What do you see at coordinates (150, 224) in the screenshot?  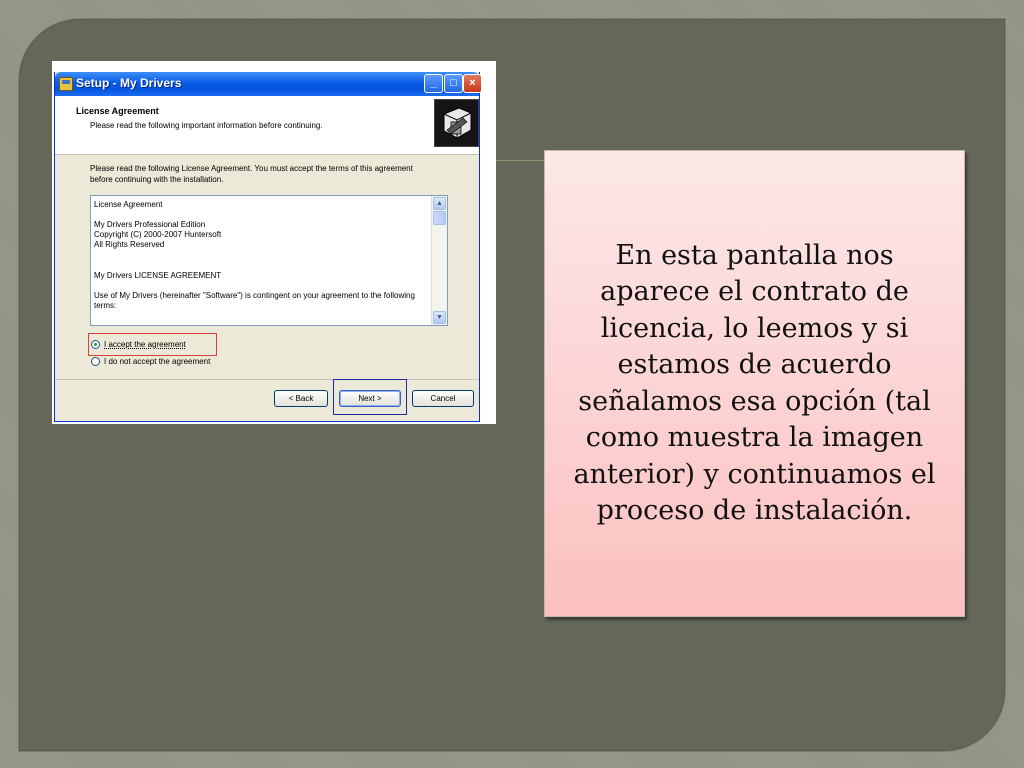 I see `license-line: My Drivers Professional Edition` at bounding box center [150, 224].